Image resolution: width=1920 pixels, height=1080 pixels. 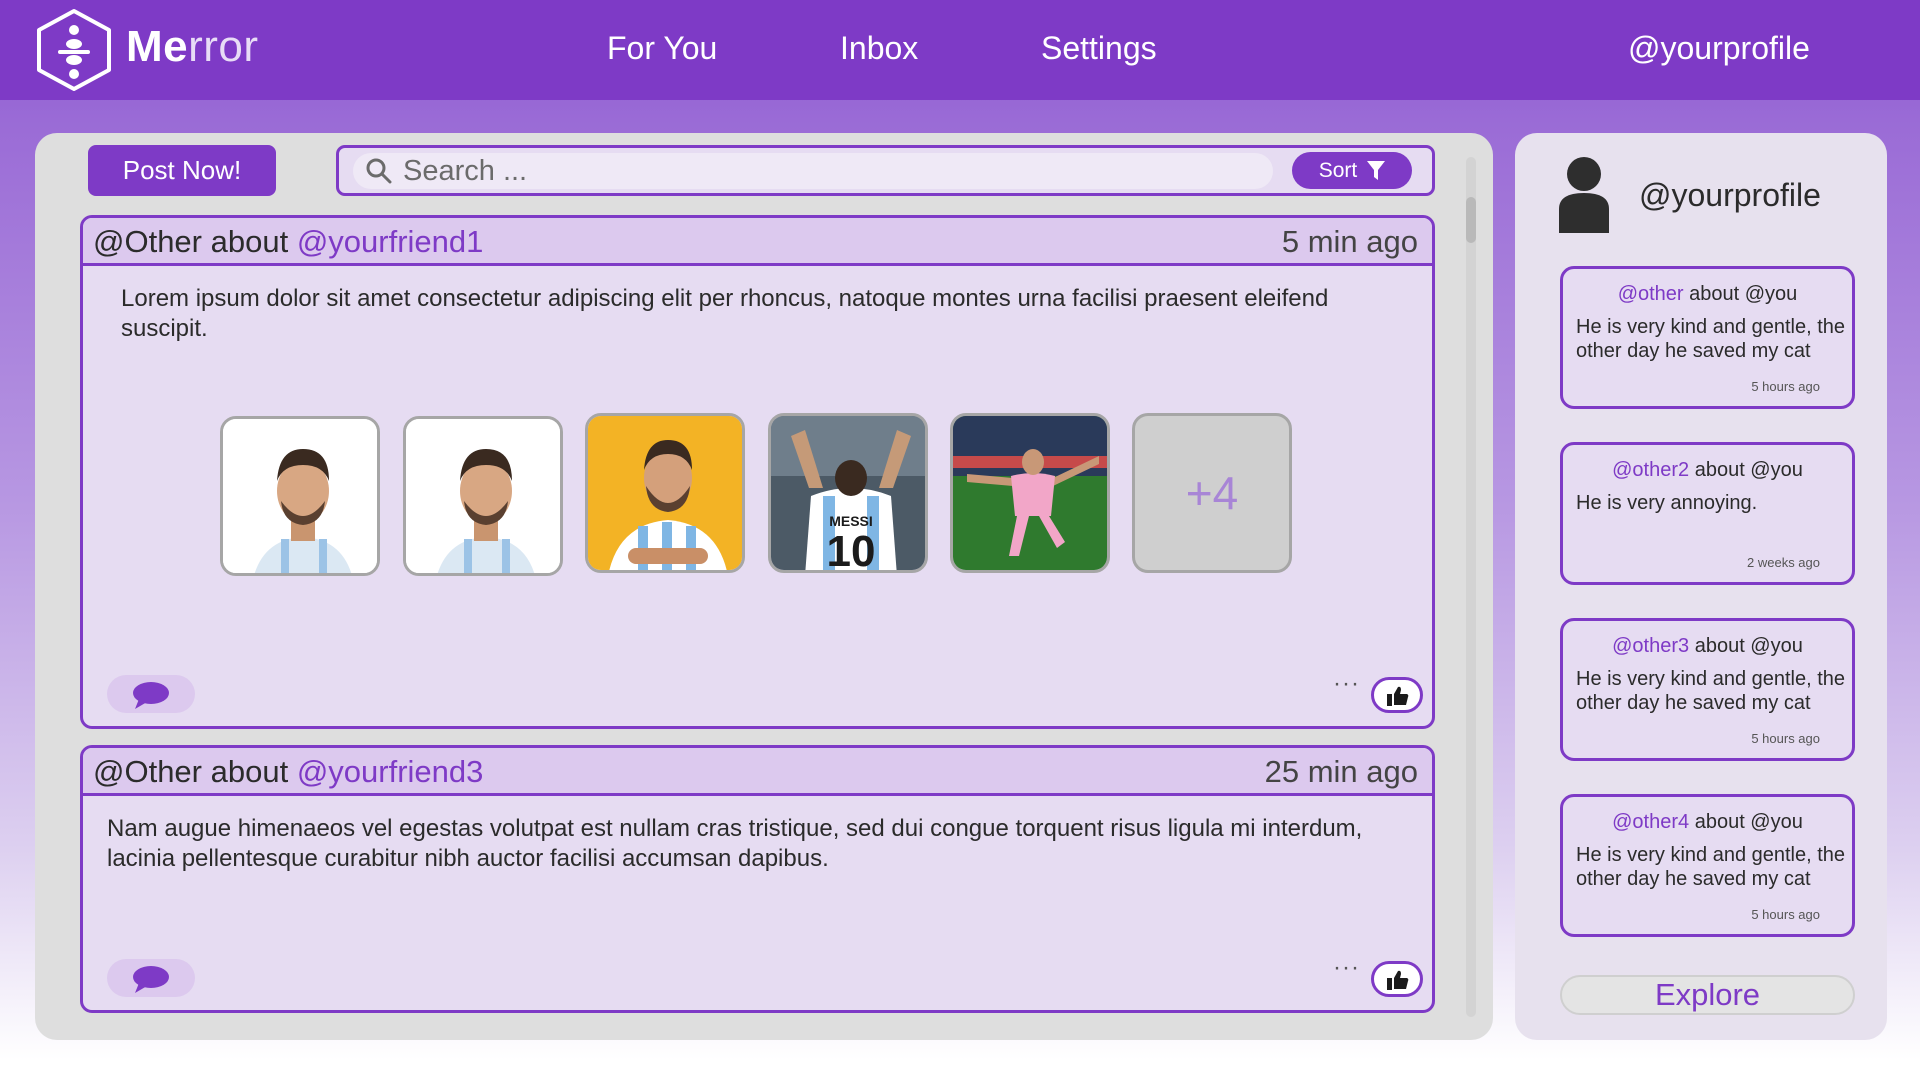 I want to click on note-title: @other4 about @you, so click(x=1707, y=822).